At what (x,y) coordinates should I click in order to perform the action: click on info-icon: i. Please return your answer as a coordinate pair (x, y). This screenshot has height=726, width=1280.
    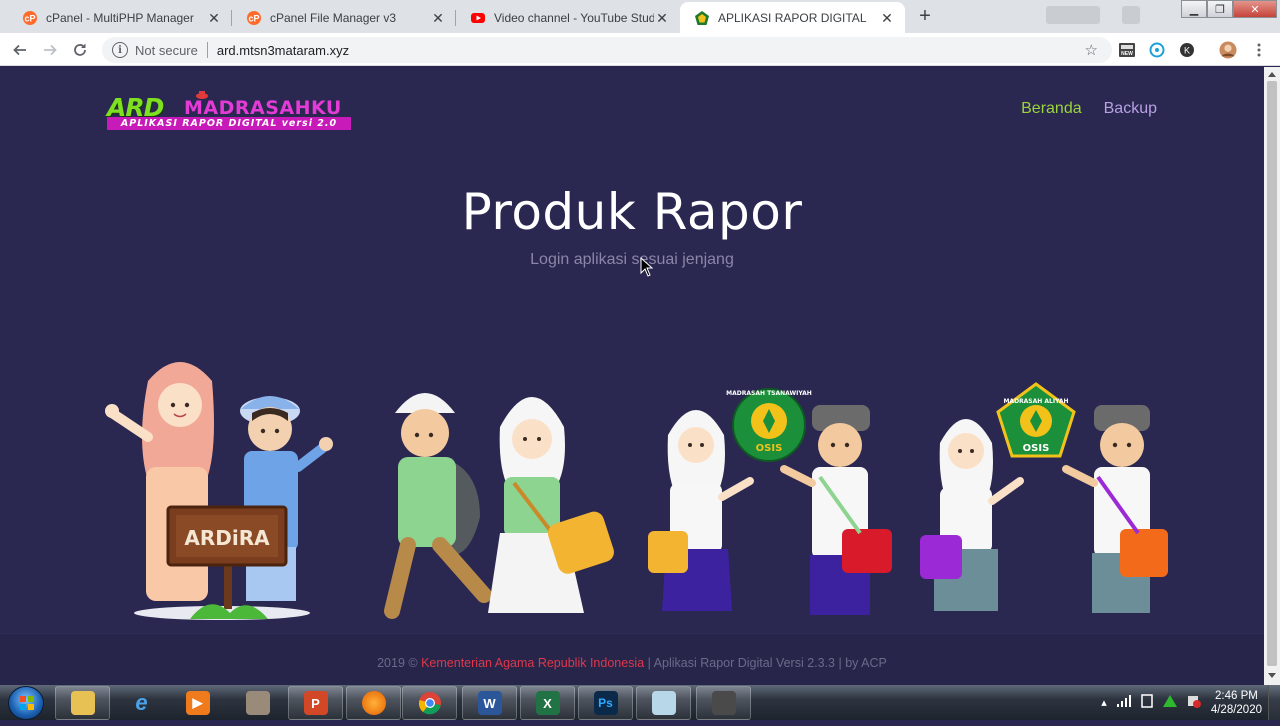
    Looking at the image, I should click on (120, 50).